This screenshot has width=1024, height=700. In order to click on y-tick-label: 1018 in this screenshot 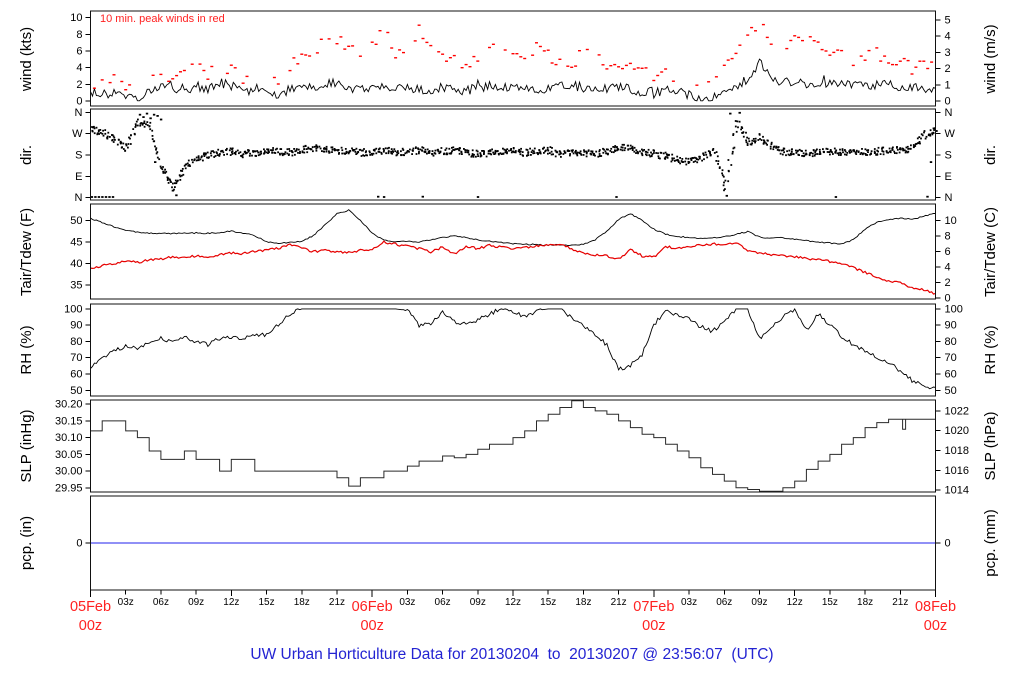, I will do `click(957, 451)`.